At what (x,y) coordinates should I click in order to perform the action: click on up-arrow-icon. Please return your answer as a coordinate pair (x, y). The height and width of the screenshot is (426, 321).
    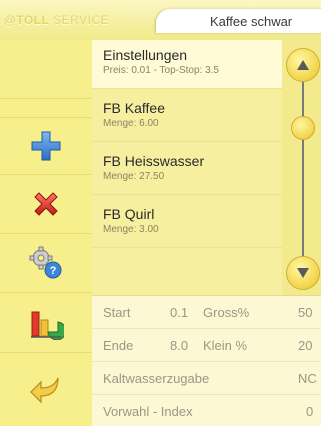
    Looking at the image, I should click on (303, 65).